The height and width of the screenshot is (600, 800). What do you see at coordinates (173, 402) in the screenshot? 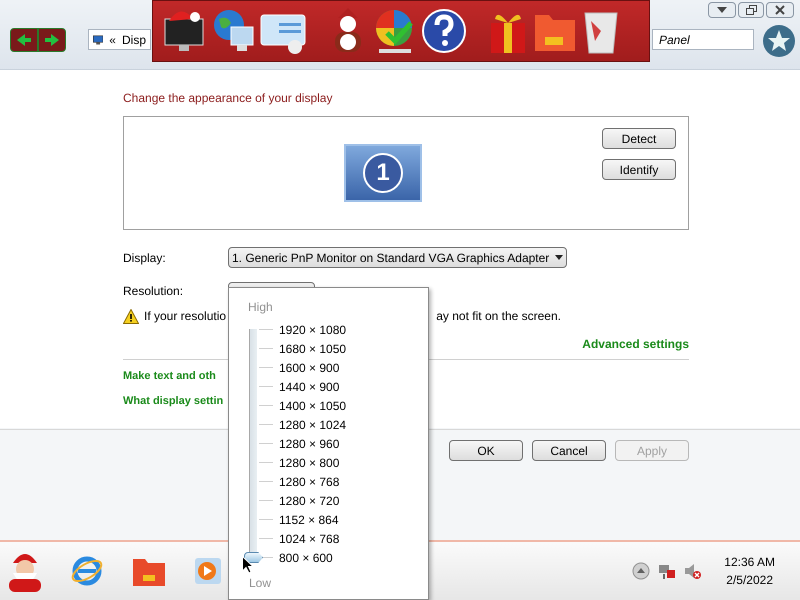
I see `settings-link: What display settin` at bounding box center [173, 402].